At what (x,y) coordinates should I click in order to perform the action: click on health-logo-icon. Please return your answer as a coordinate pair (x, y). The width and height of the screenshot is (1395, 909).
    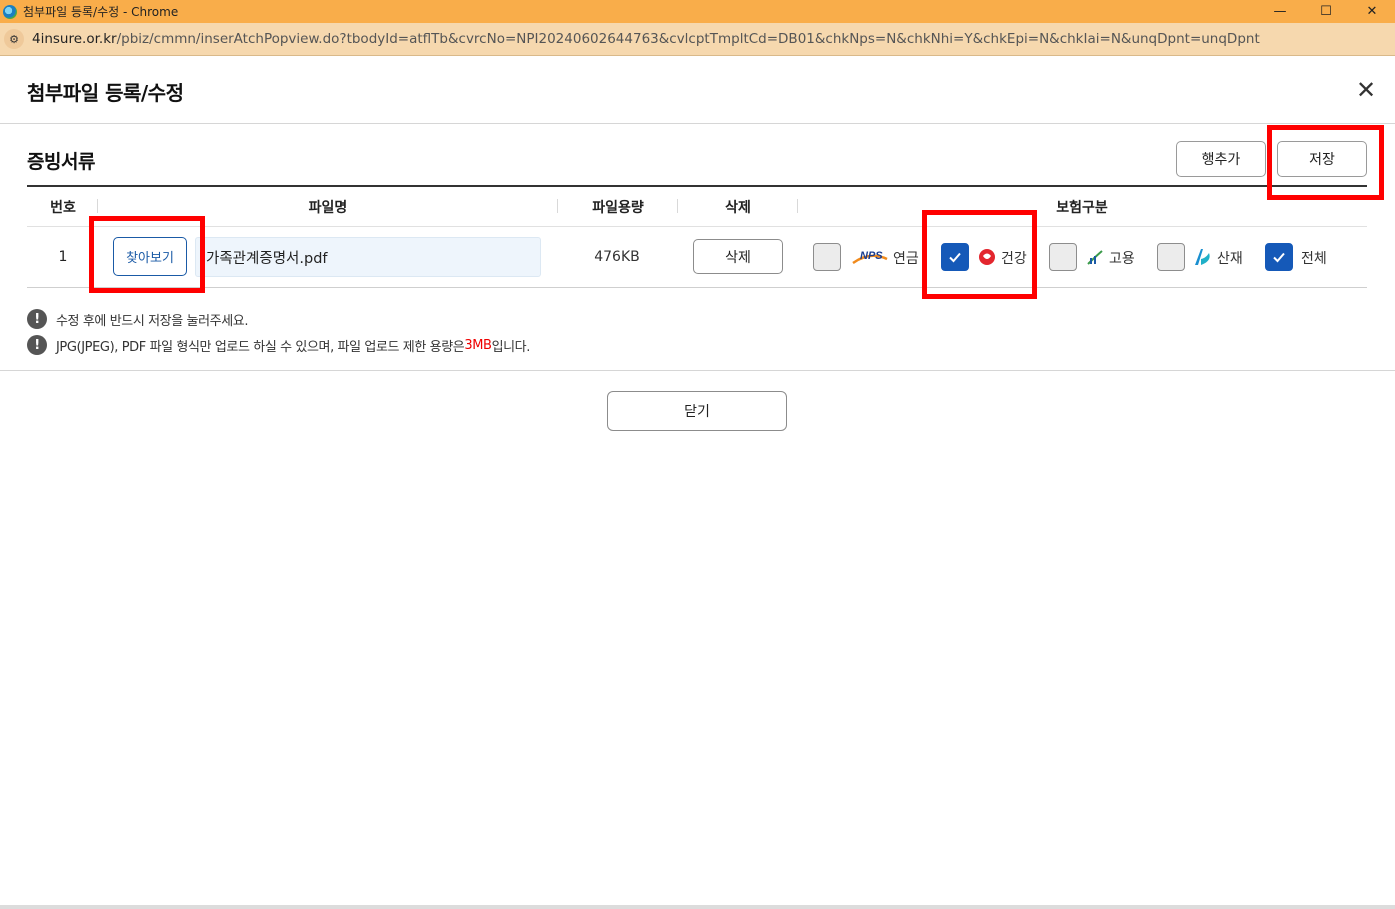
    Looking at the image, I should click on (987, 257).